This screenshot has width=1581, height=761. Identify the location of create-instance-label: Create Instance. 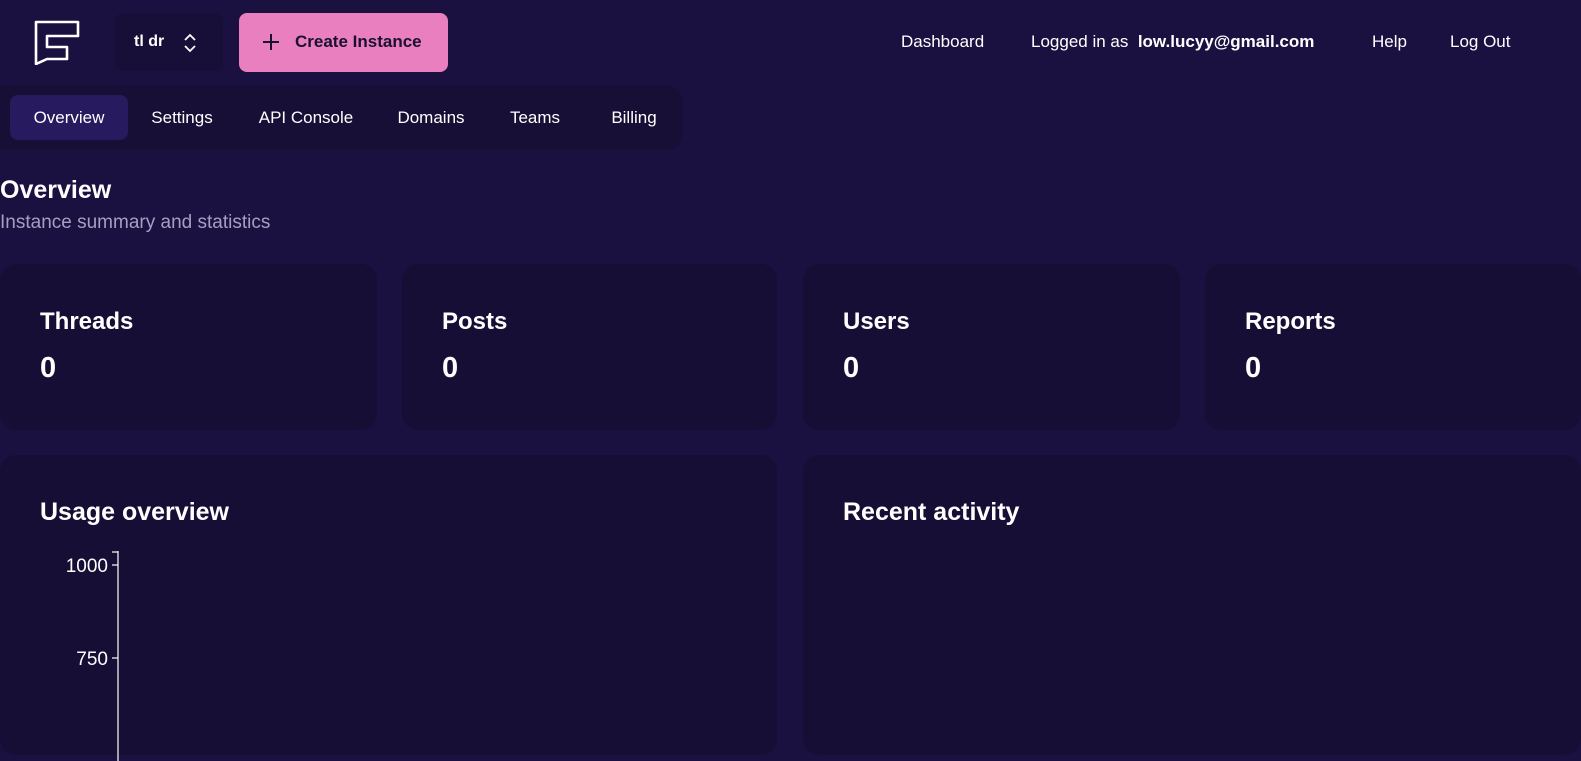
(358, 41).